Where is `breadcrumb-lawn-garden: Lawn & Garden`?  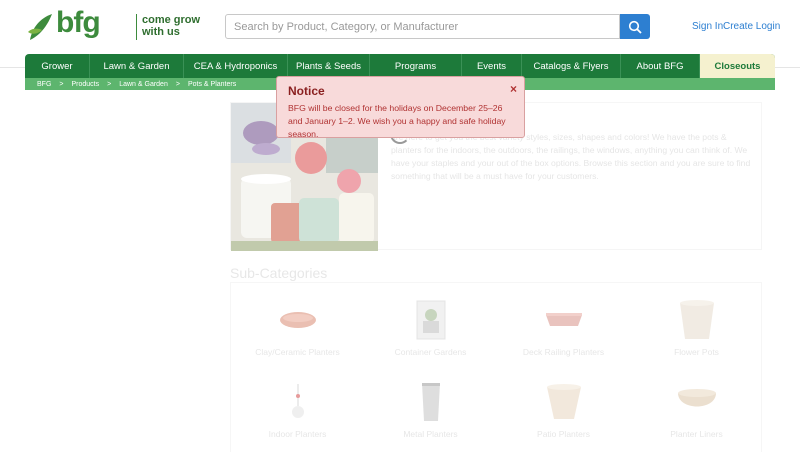 breadcrumb-lawn-garden: Lawn & Garden is located at coordinates (143, 84).